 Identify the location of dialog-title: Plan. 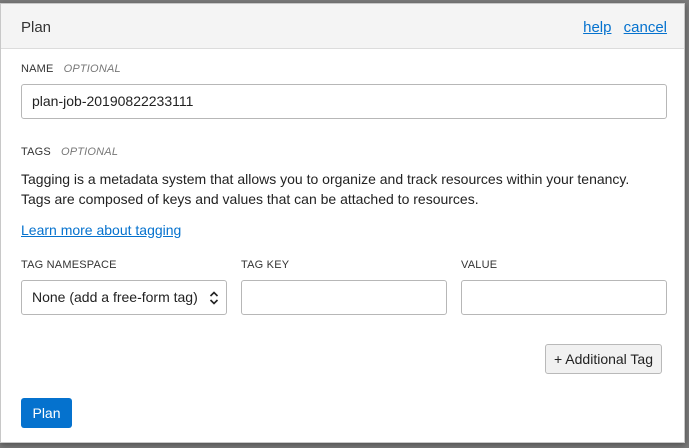
(36, 27).